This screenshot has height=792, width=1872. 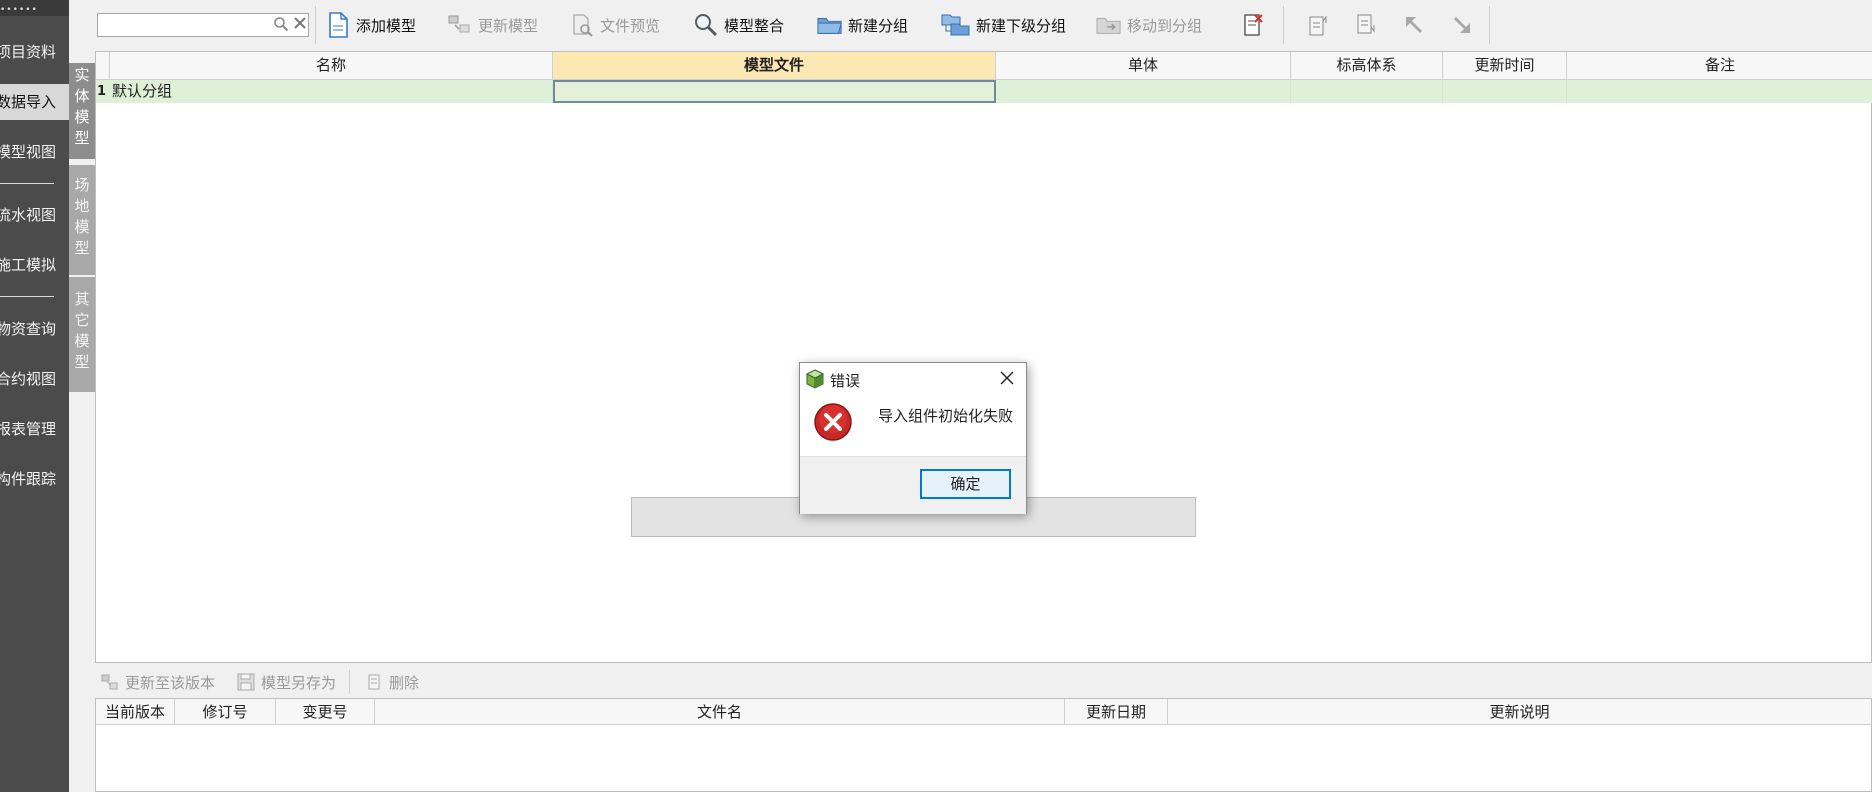 What do you see at coordinates (774, 91) in the screenshot?
I see `cell-model-file` at bounding box center [774, 91].